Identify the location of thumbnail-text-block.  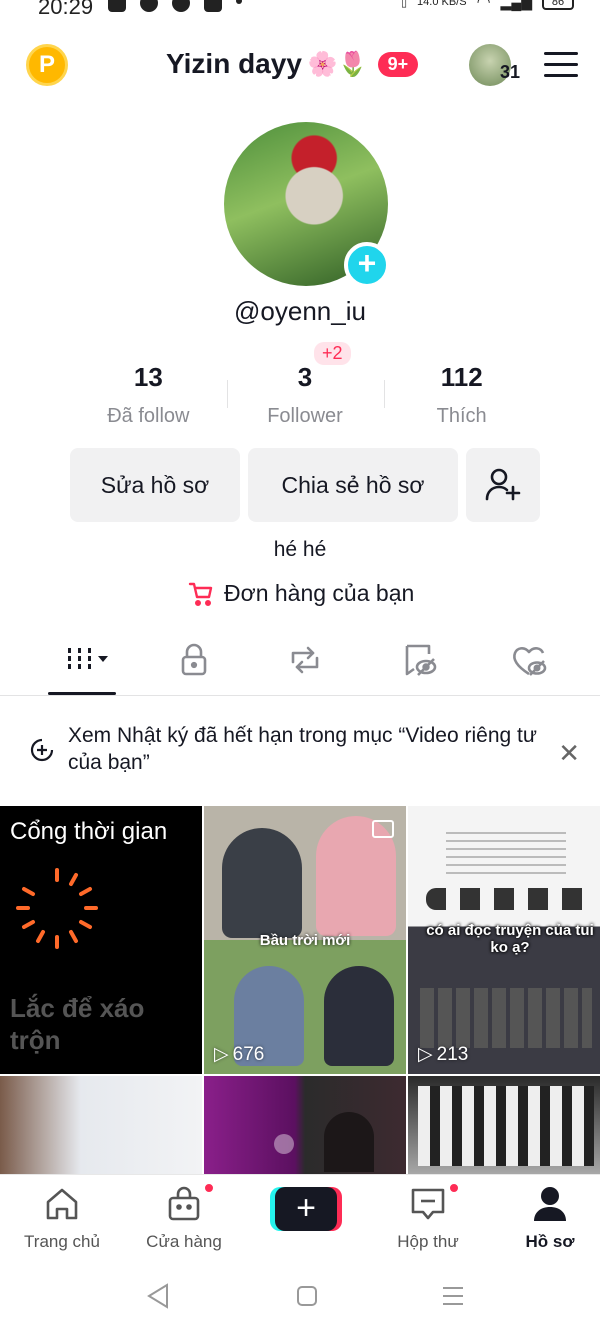
(506, 856).